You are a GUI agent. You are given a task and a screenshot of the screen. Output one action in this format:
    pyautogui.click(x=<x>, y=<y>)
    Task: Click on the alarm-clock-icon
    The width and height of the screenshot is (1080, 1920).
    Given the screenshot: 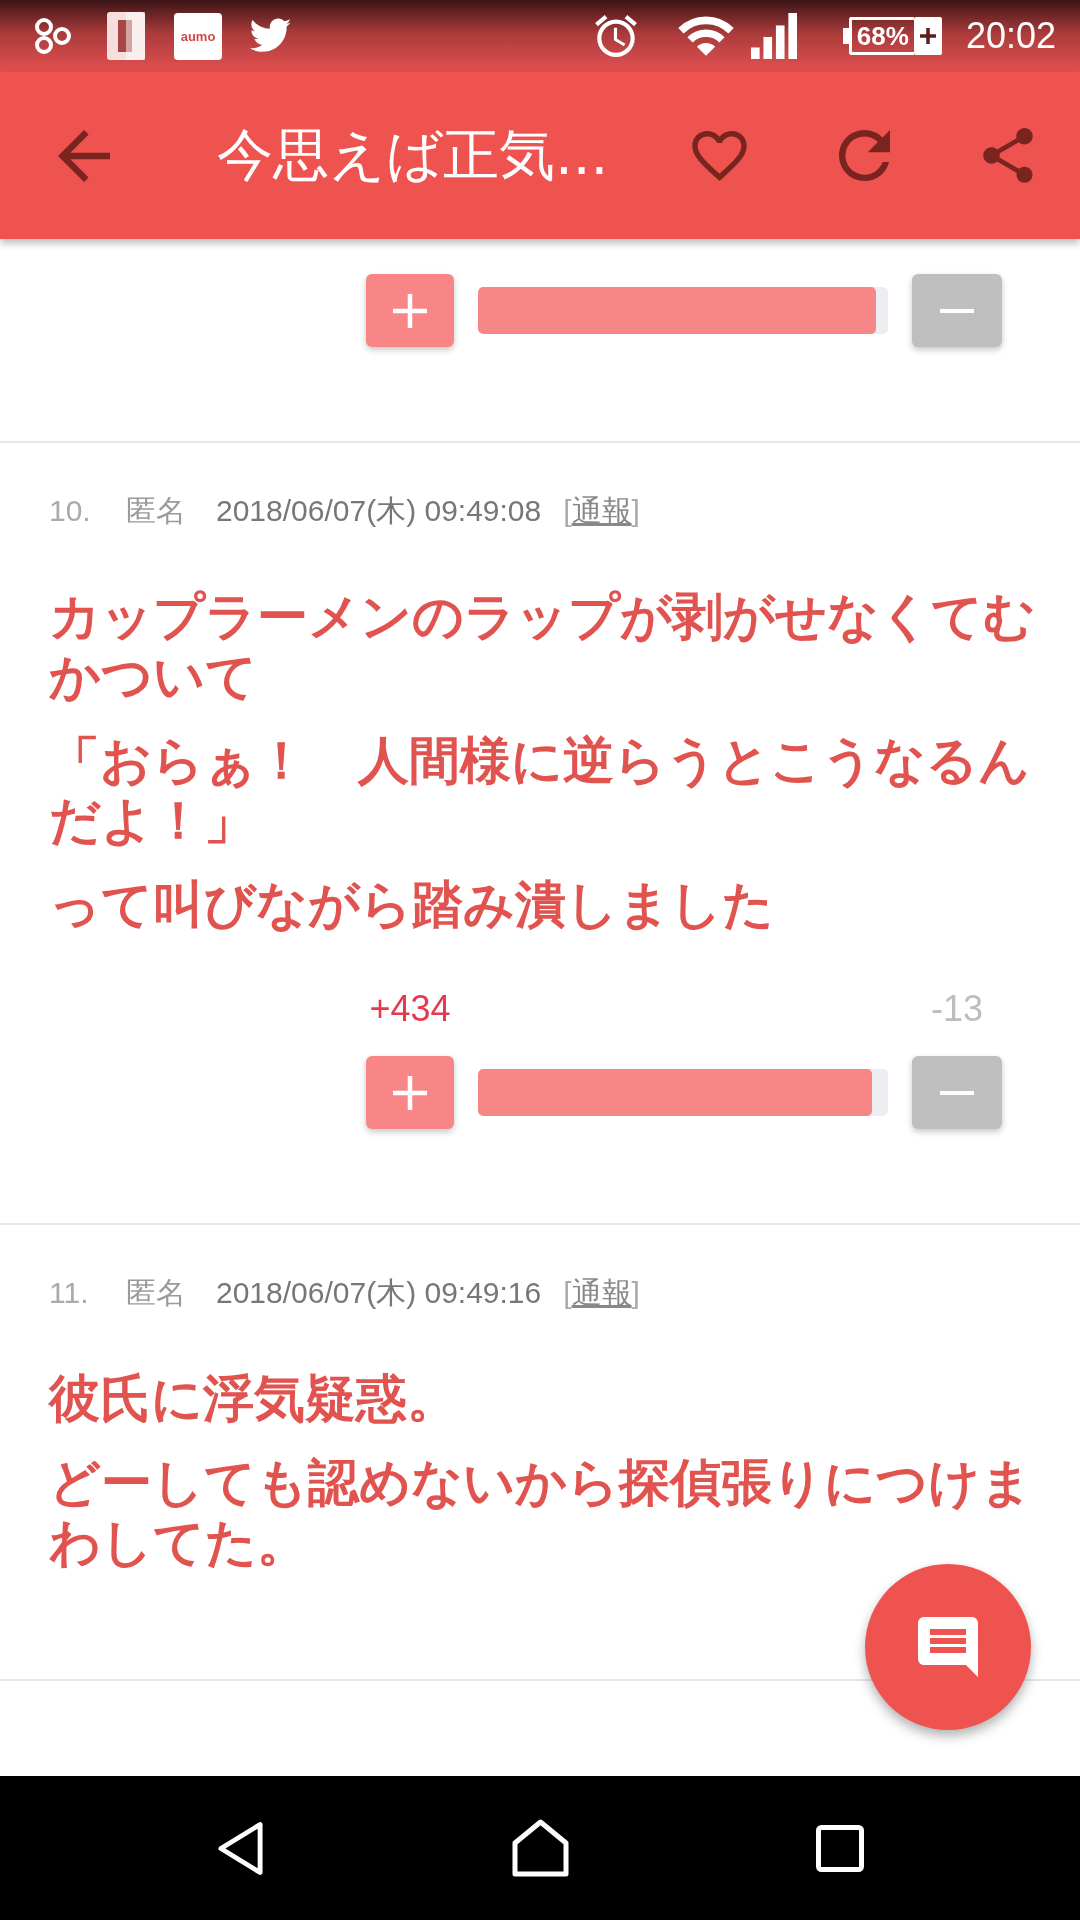 What is the action you would take?
    pyautogui.click(x=615, y=36)
    